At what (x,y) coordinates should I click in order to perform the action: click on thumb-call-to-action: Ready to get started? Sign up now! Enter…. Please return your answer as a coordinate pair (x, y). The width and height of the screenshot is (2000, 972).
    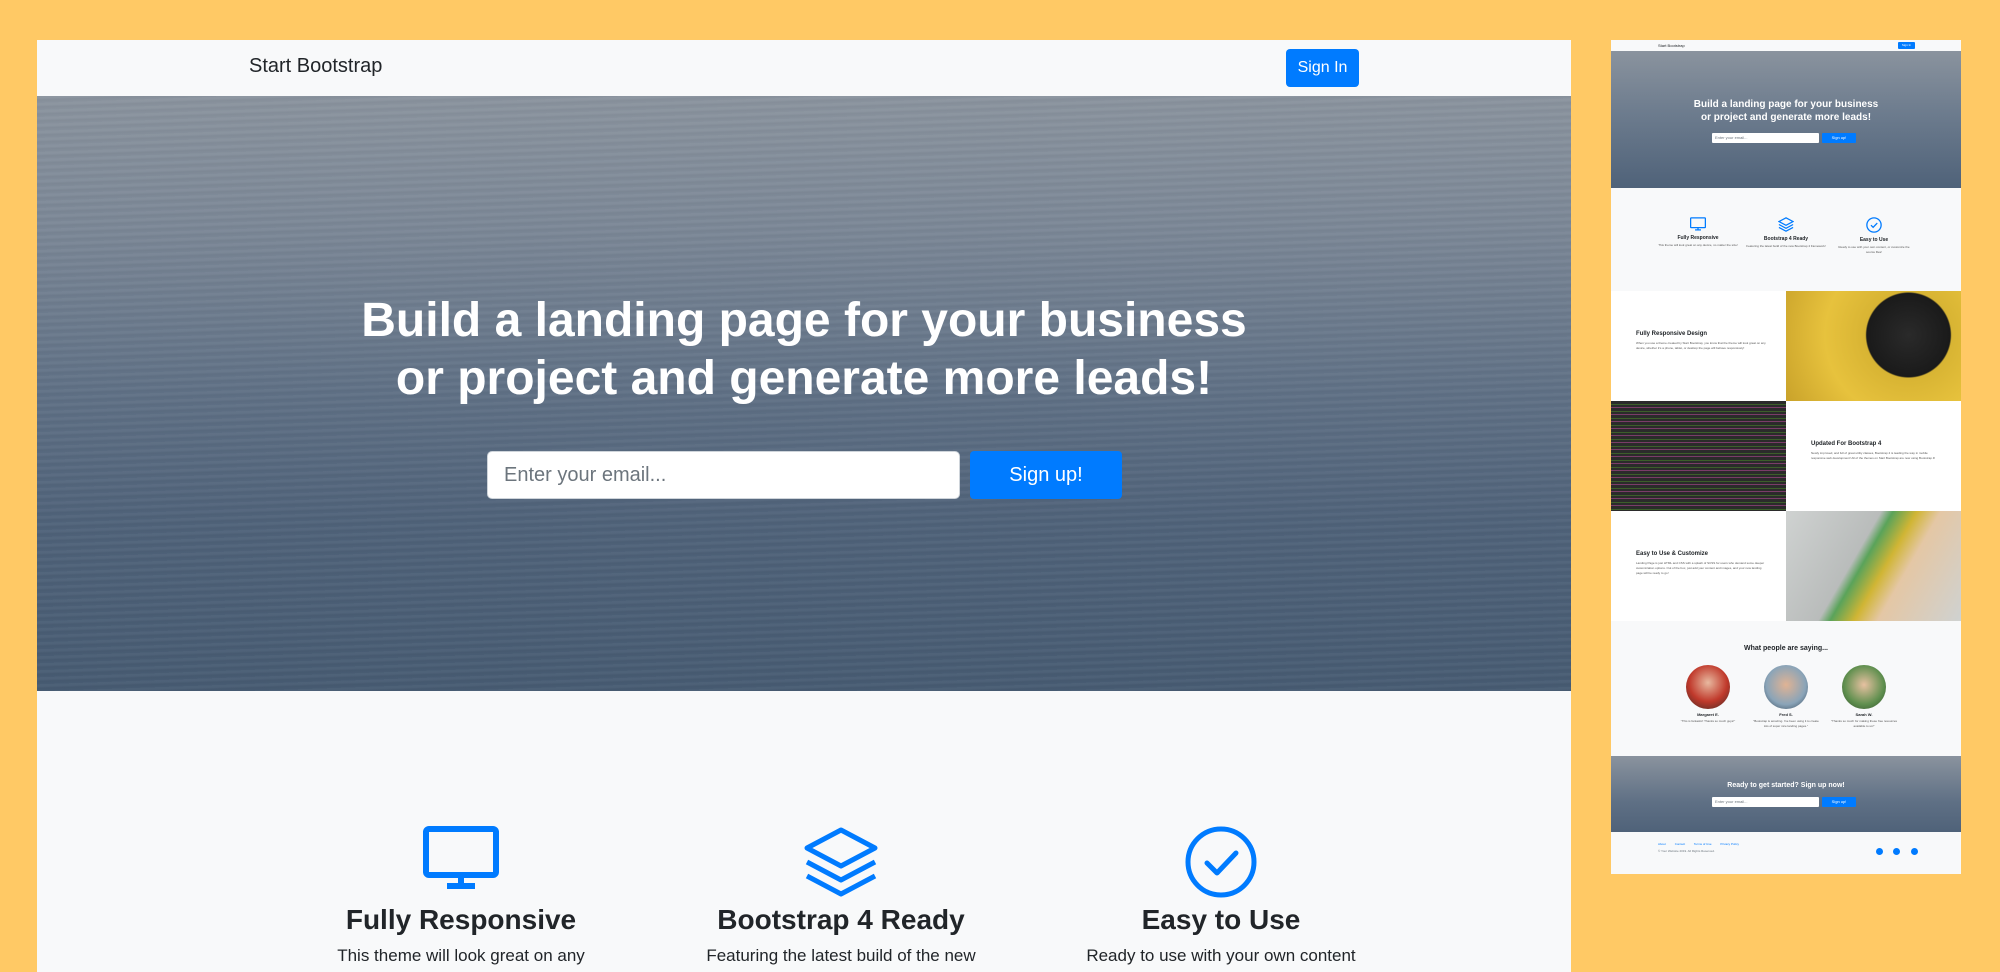
    Looking at the image, I should click on (1786, 794).